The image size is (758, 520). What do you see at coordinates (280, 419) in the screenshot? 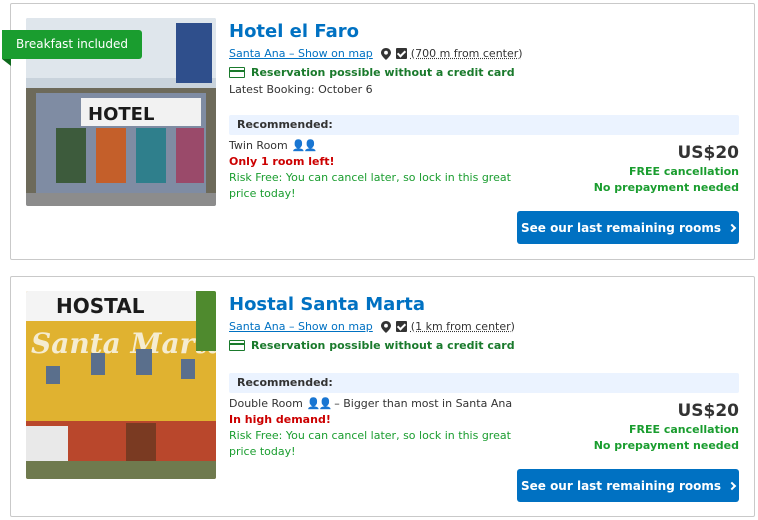
I see `urgency-message: In high demand!` at bounding box center [280, 419].